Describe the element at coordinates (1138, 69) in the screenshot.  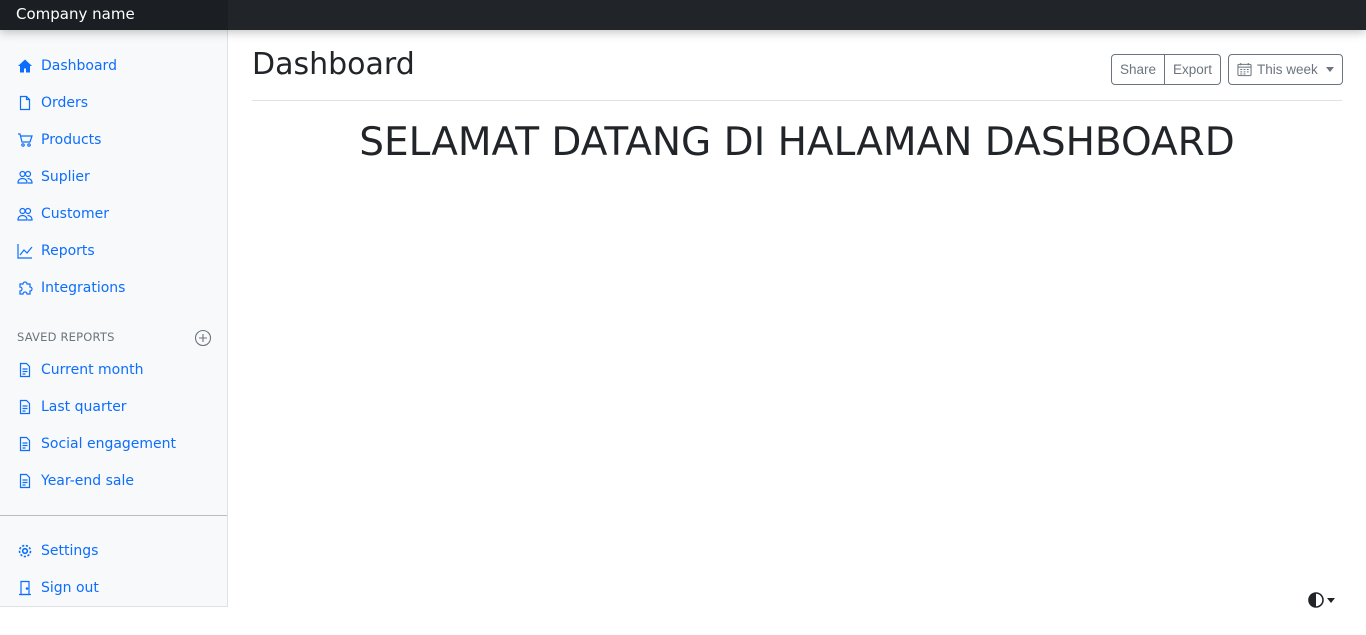
I see `share-button: Share` at that location.